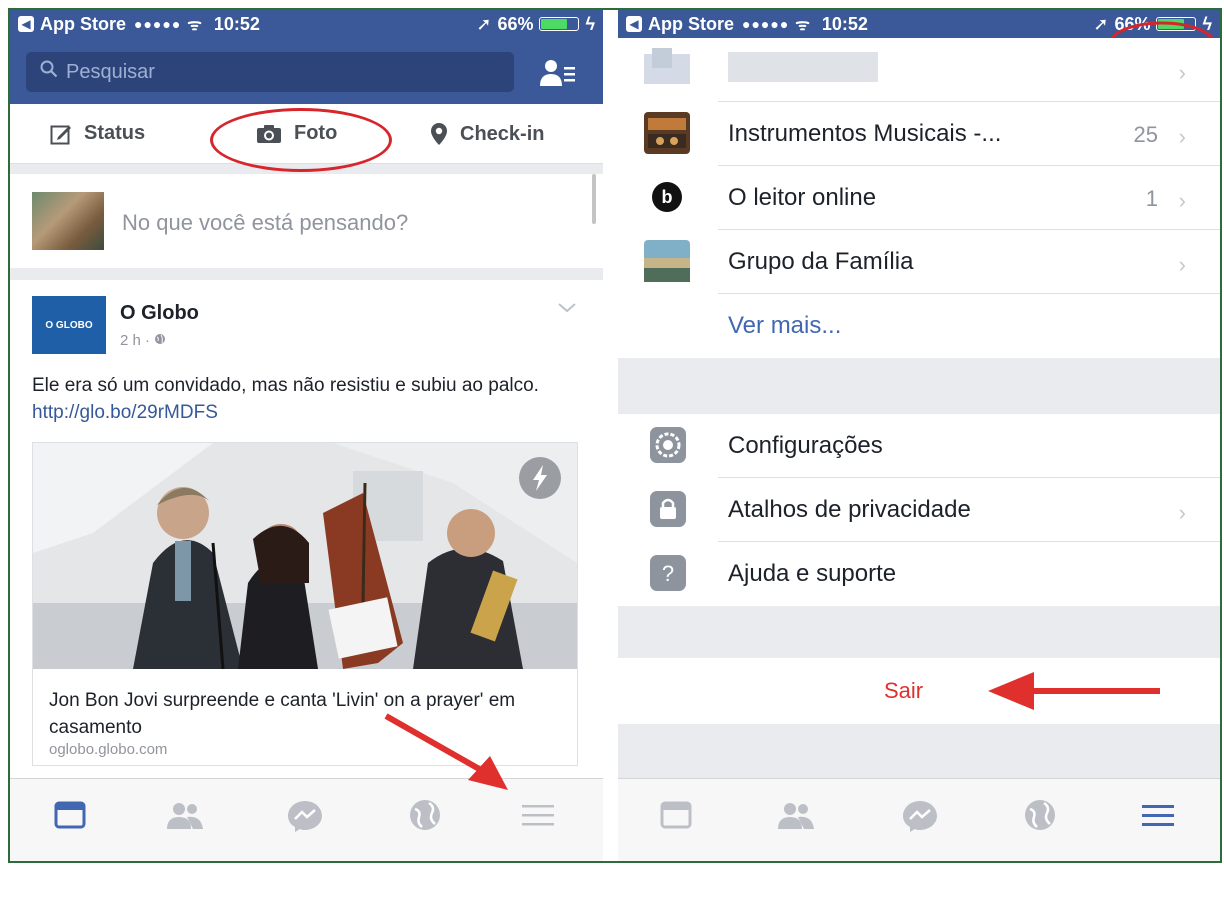  What do you see at coordinates (306, 24) in the screenshot?
I see `status-bar: ◀ App Store ●●●●● ᯤ 10:52 ➚ 66% ϟ` at bounding box center [306, 24].